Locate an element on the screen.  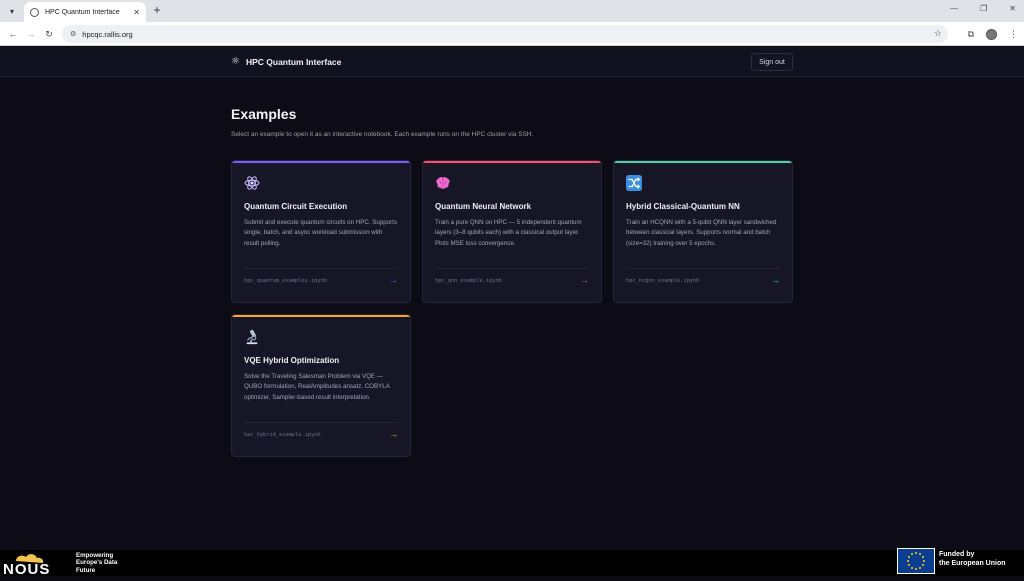
card-filename: hpc_hcqnn_example.ipynb is located at coordinates (663, 281).